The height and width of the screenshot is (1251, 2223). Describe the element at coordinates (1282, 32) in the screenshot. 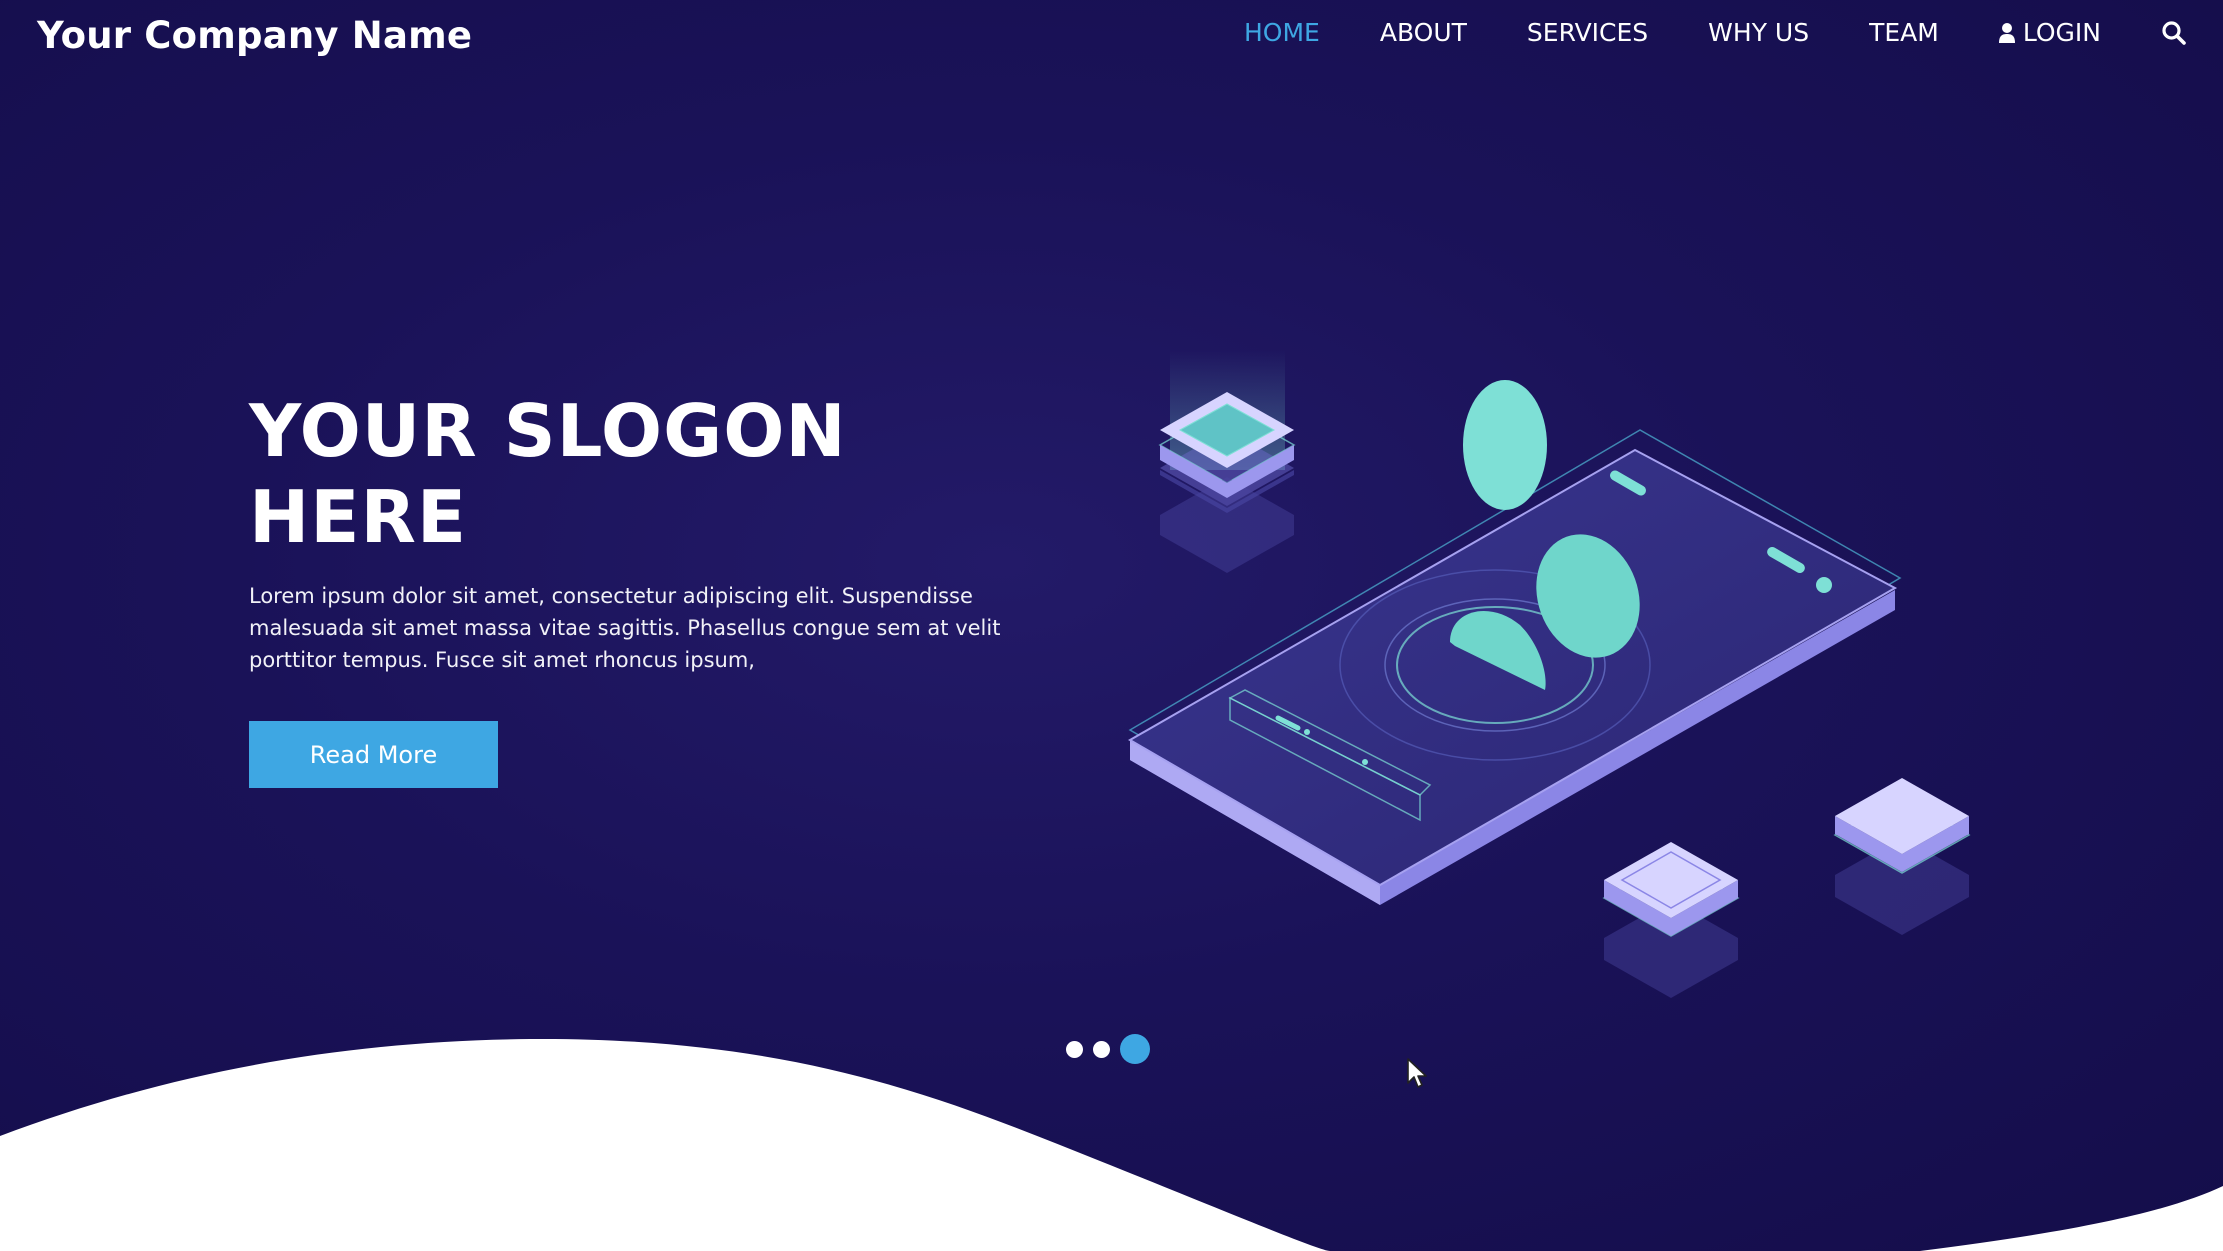

I see `nav-item-home: HOME` at that location.